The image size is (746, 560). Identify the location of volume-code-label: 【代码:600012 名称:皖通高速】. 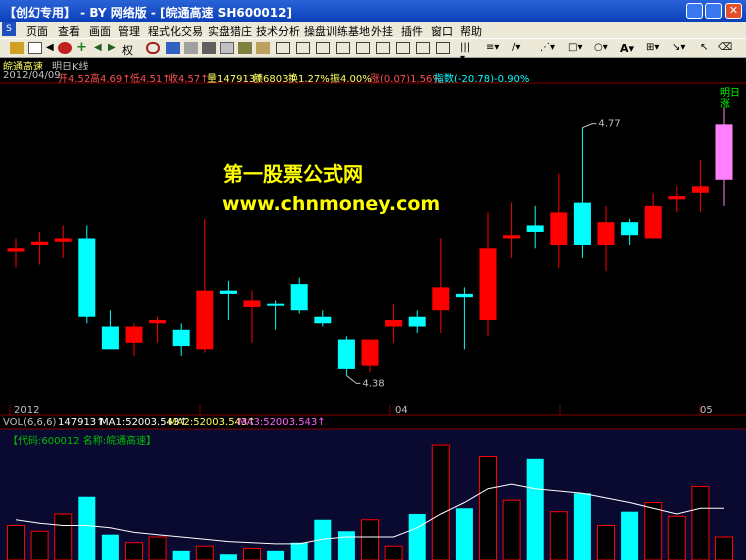
(82, 441).